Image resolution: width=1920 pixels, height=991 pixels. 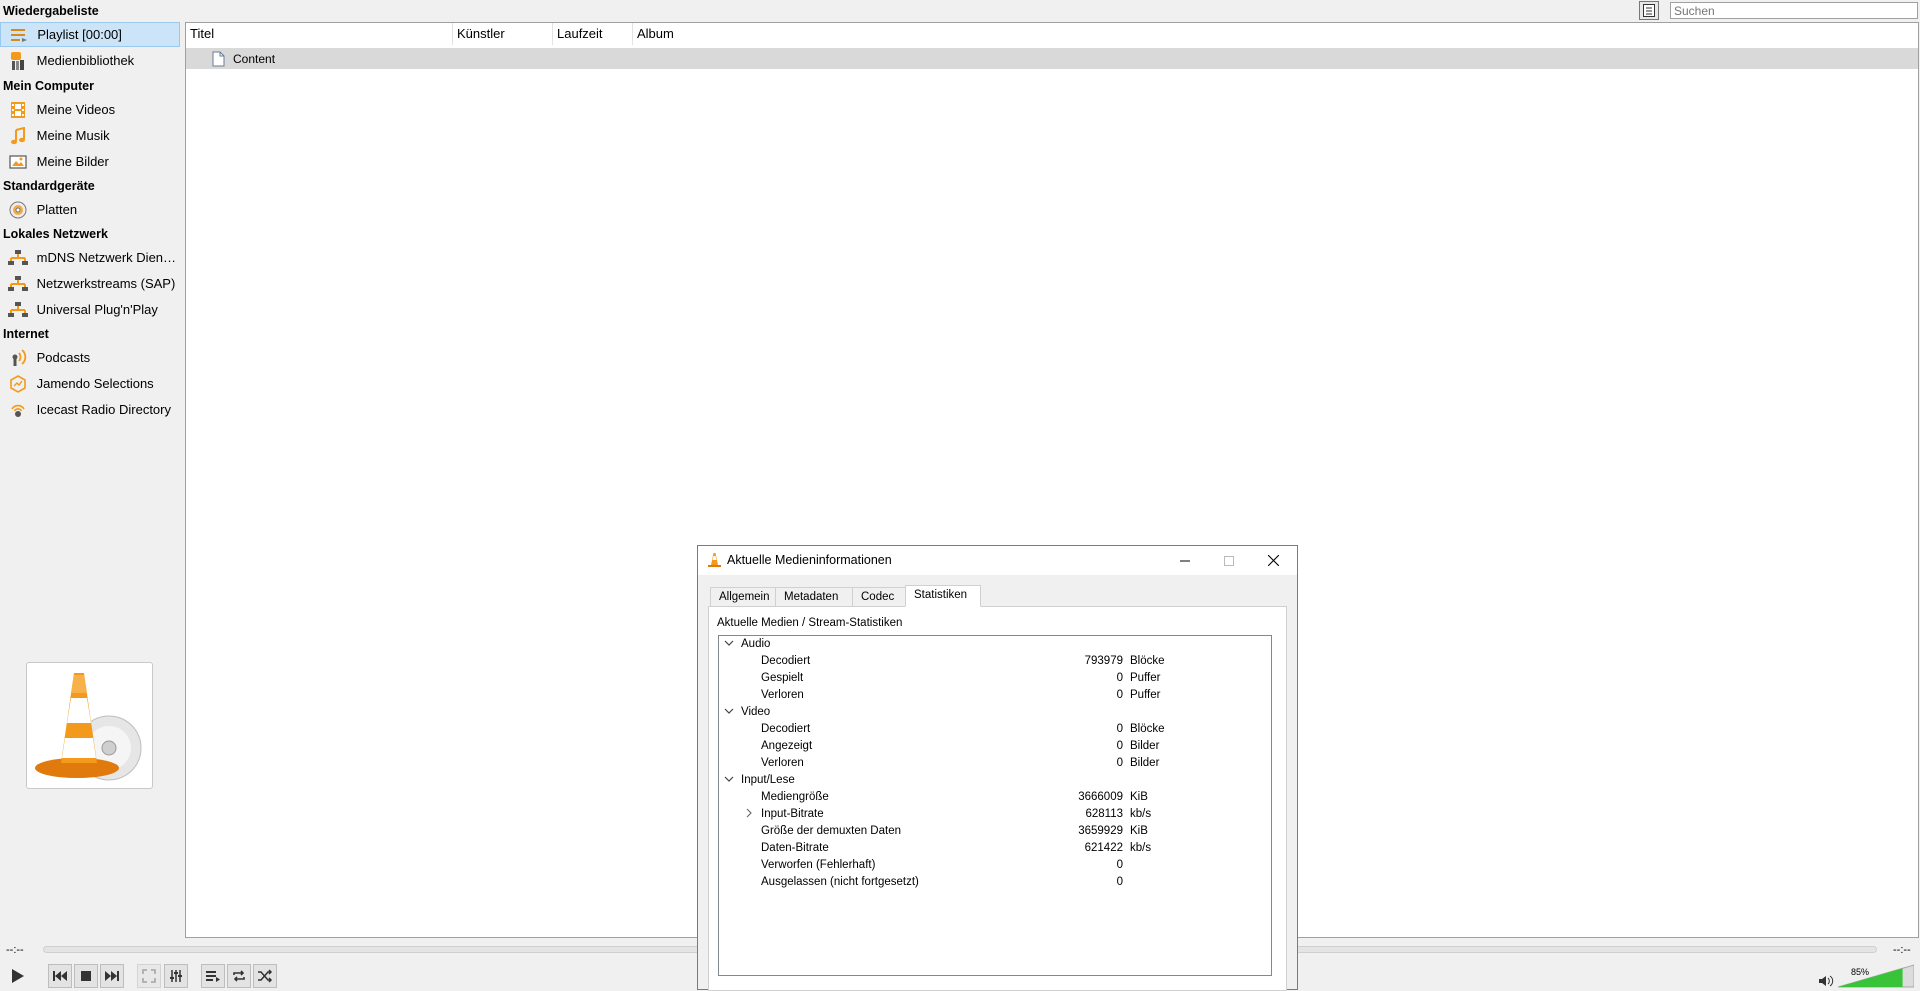 What do you see at coordinates (995, 747) in the screenshot?
I see `tree-row: Angezeigt 0 Bilder` at bounding box center [995, 747].